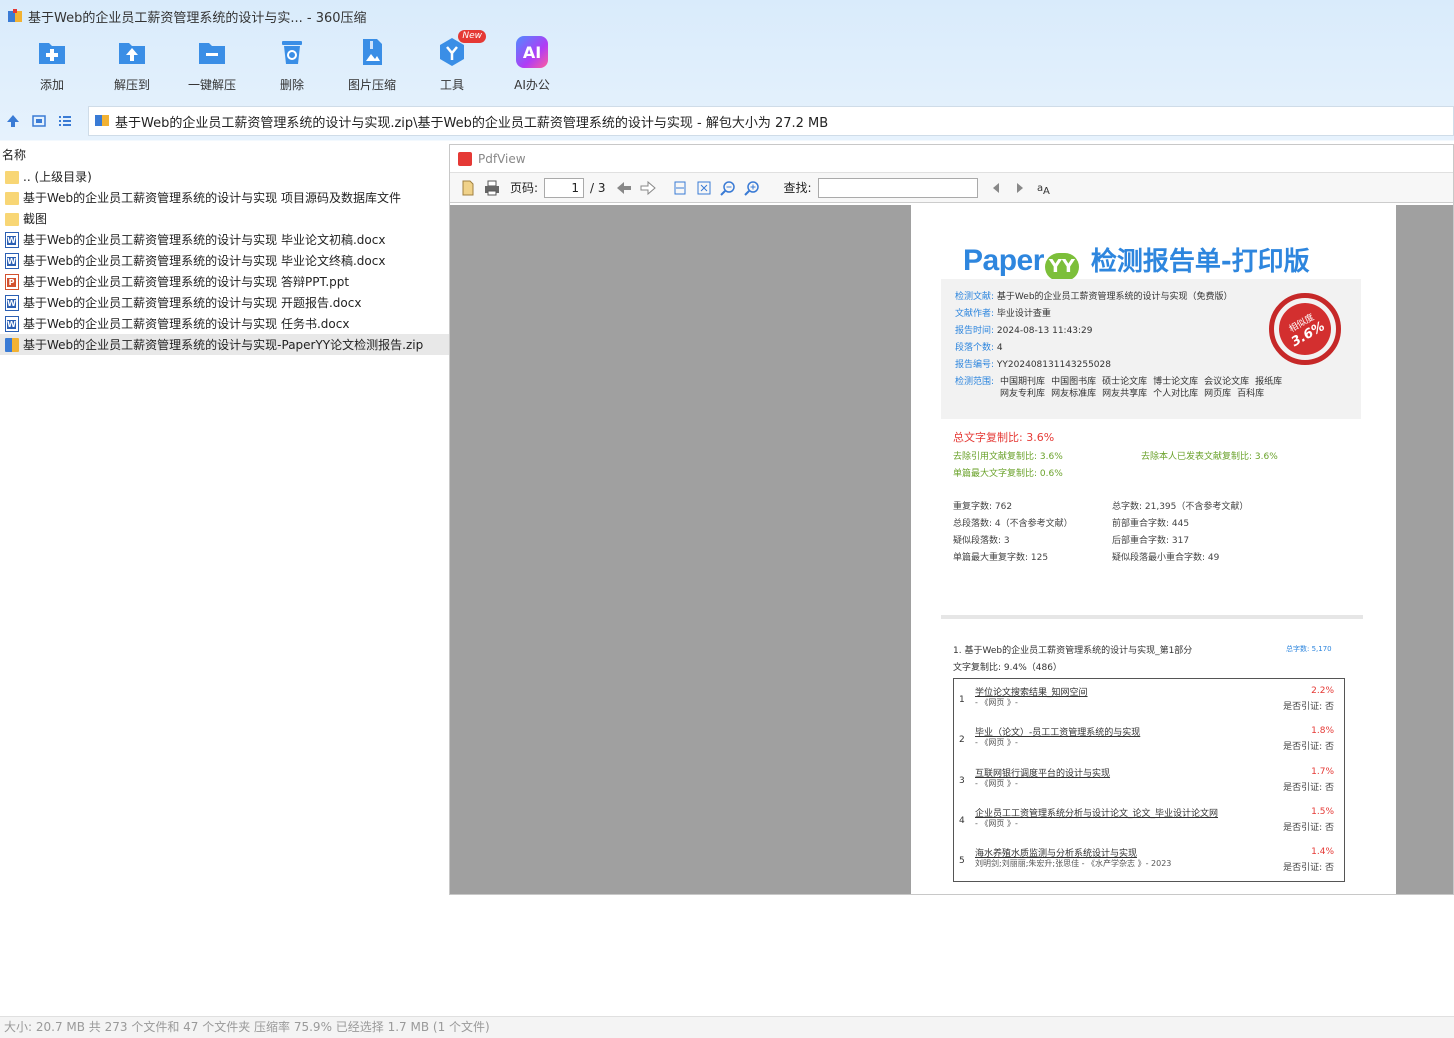  What do you see at coordinates (1020, 188) in the screenshot?
I see `find-next-button` at bounding box center [1020, 188].